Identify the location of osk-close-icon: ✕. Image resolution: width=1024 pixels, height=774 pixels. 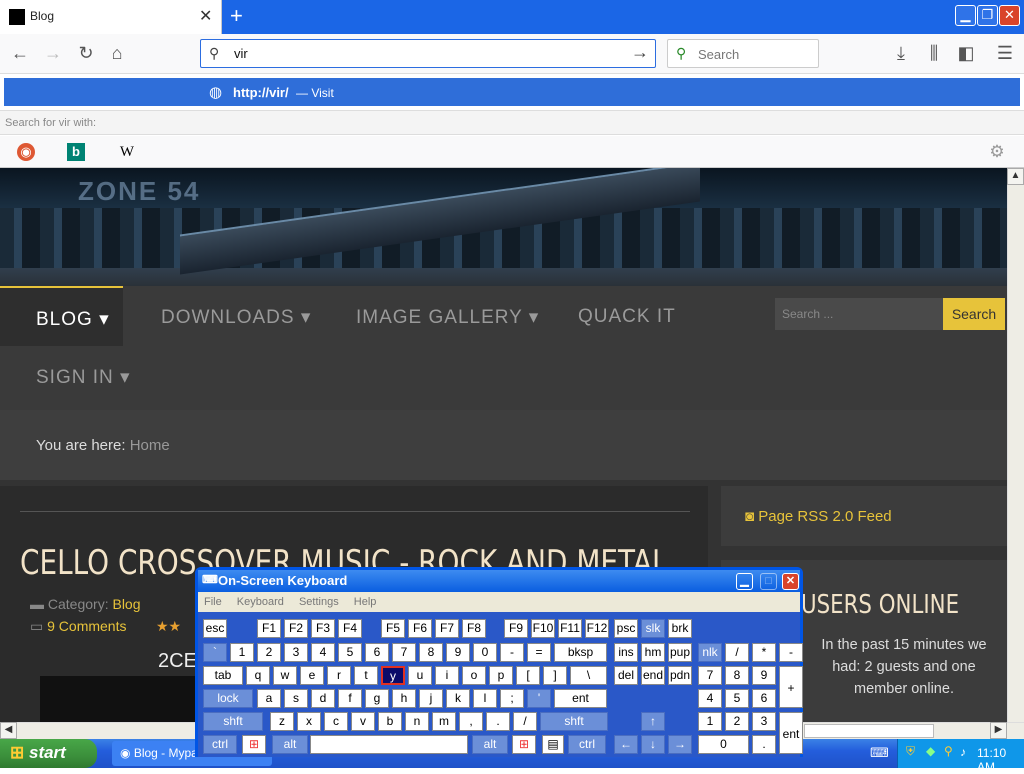
(790, 581).